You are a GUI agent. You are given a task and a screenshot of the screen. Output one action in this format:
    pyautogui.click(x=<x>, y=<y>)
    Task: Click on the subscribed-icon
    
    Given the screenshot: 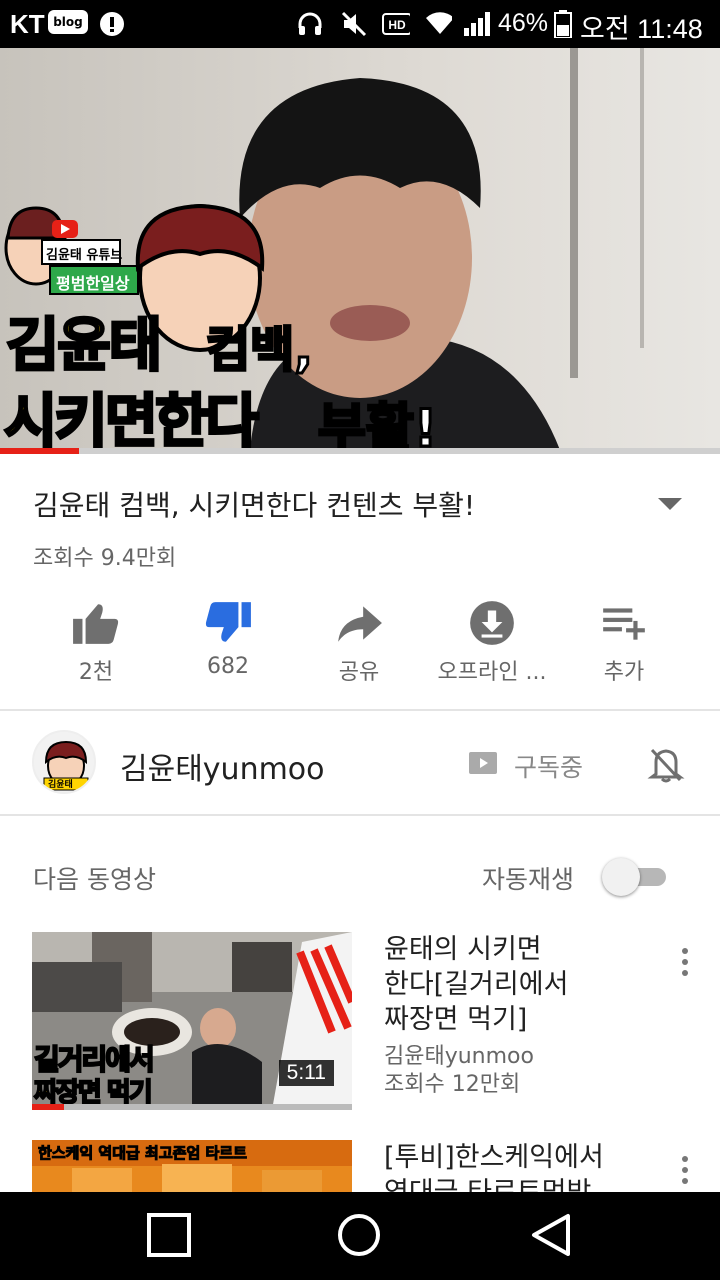 What is the action you would take?
    pyautogui.click(x=483, y=763)
    